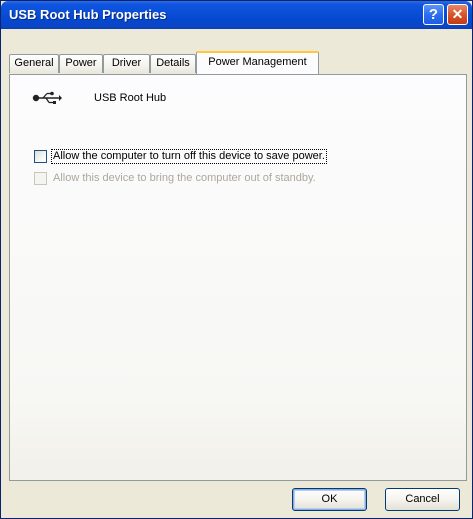 This screenshot has width=473, height=519. What do you see at coordinates (173, 63) in the screenshot?
I see `tab-details: Details` at bounding box center [173, 63].